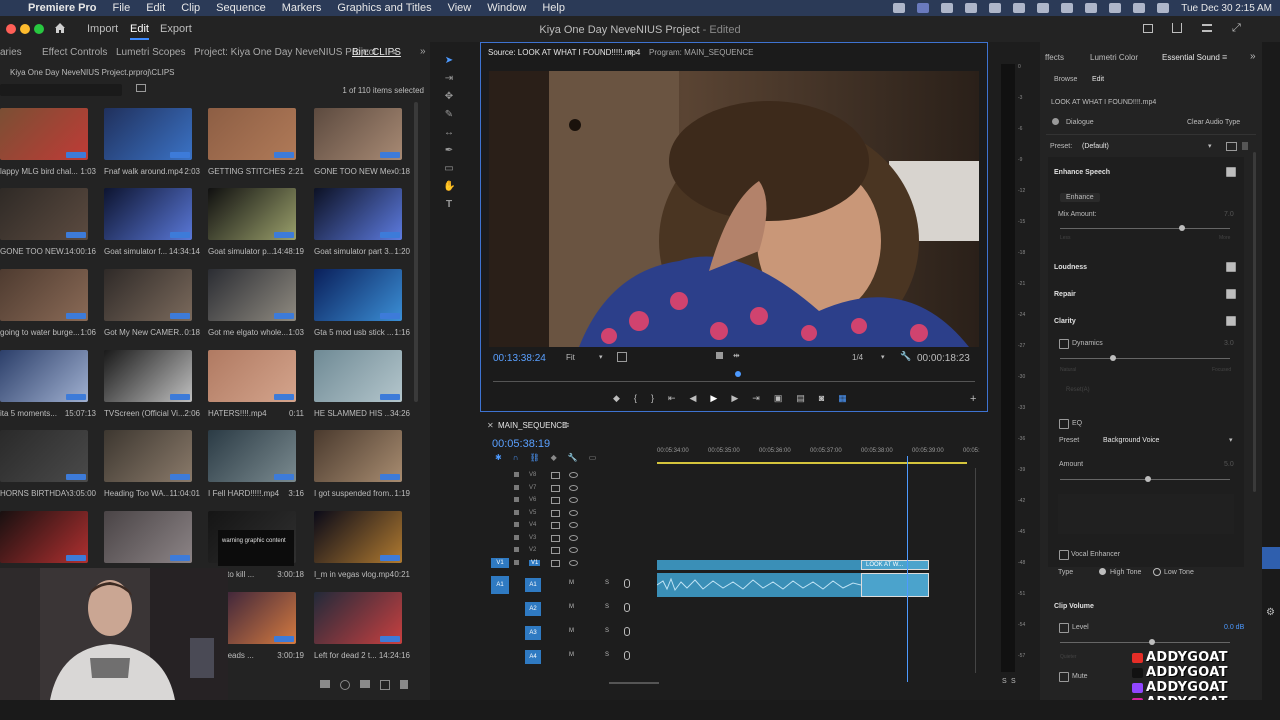  What do you see at coordinates (570, 357) in the screenshot?
I see `fit-dropdown: Fit` at bounding box center [570, 357].